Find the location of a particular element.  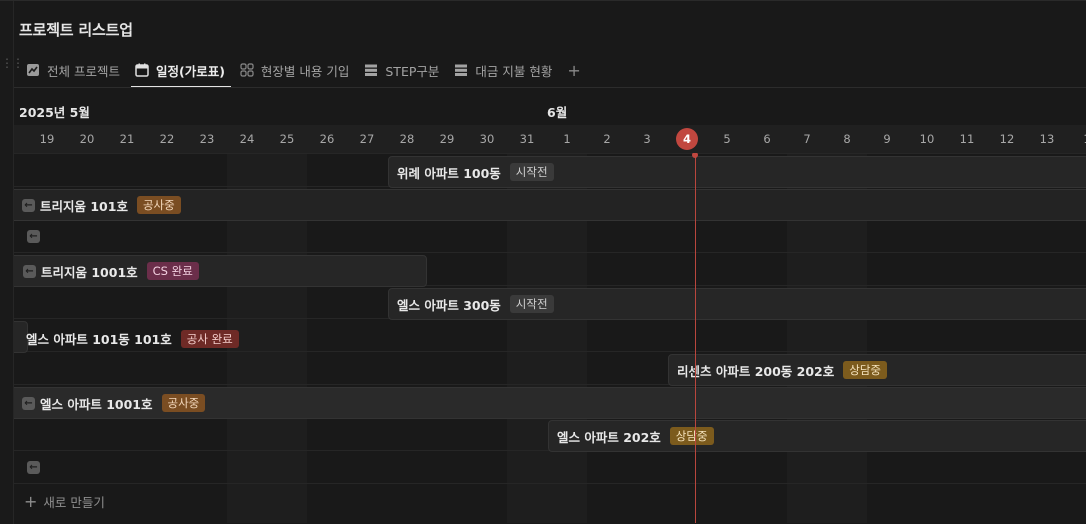

chart-line-icon is located at coordinates (33, 70).